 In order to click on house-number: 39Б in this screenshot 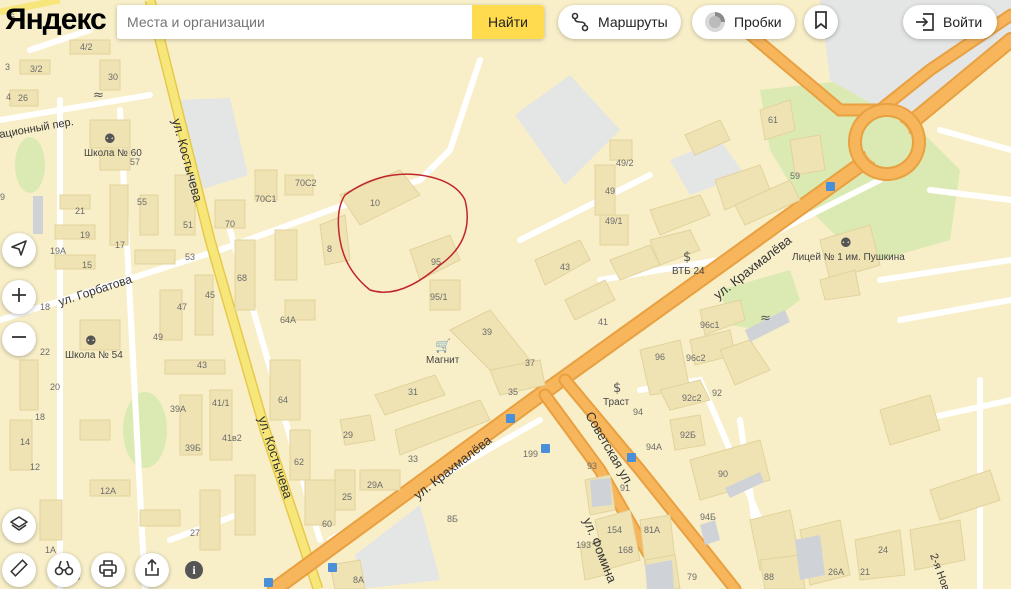, I will do `click(193, 448)`.